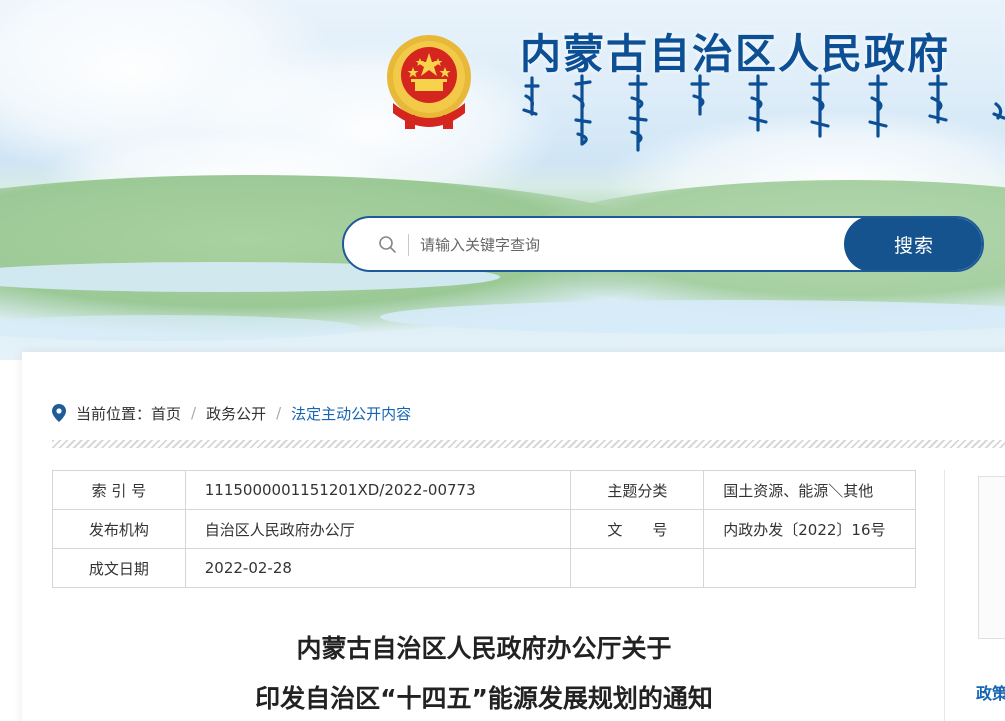 The image size is (1005, 721). Describe the element at coordinates (913, 244) in the screenshot. I see `search-button: 搜索` at that location.